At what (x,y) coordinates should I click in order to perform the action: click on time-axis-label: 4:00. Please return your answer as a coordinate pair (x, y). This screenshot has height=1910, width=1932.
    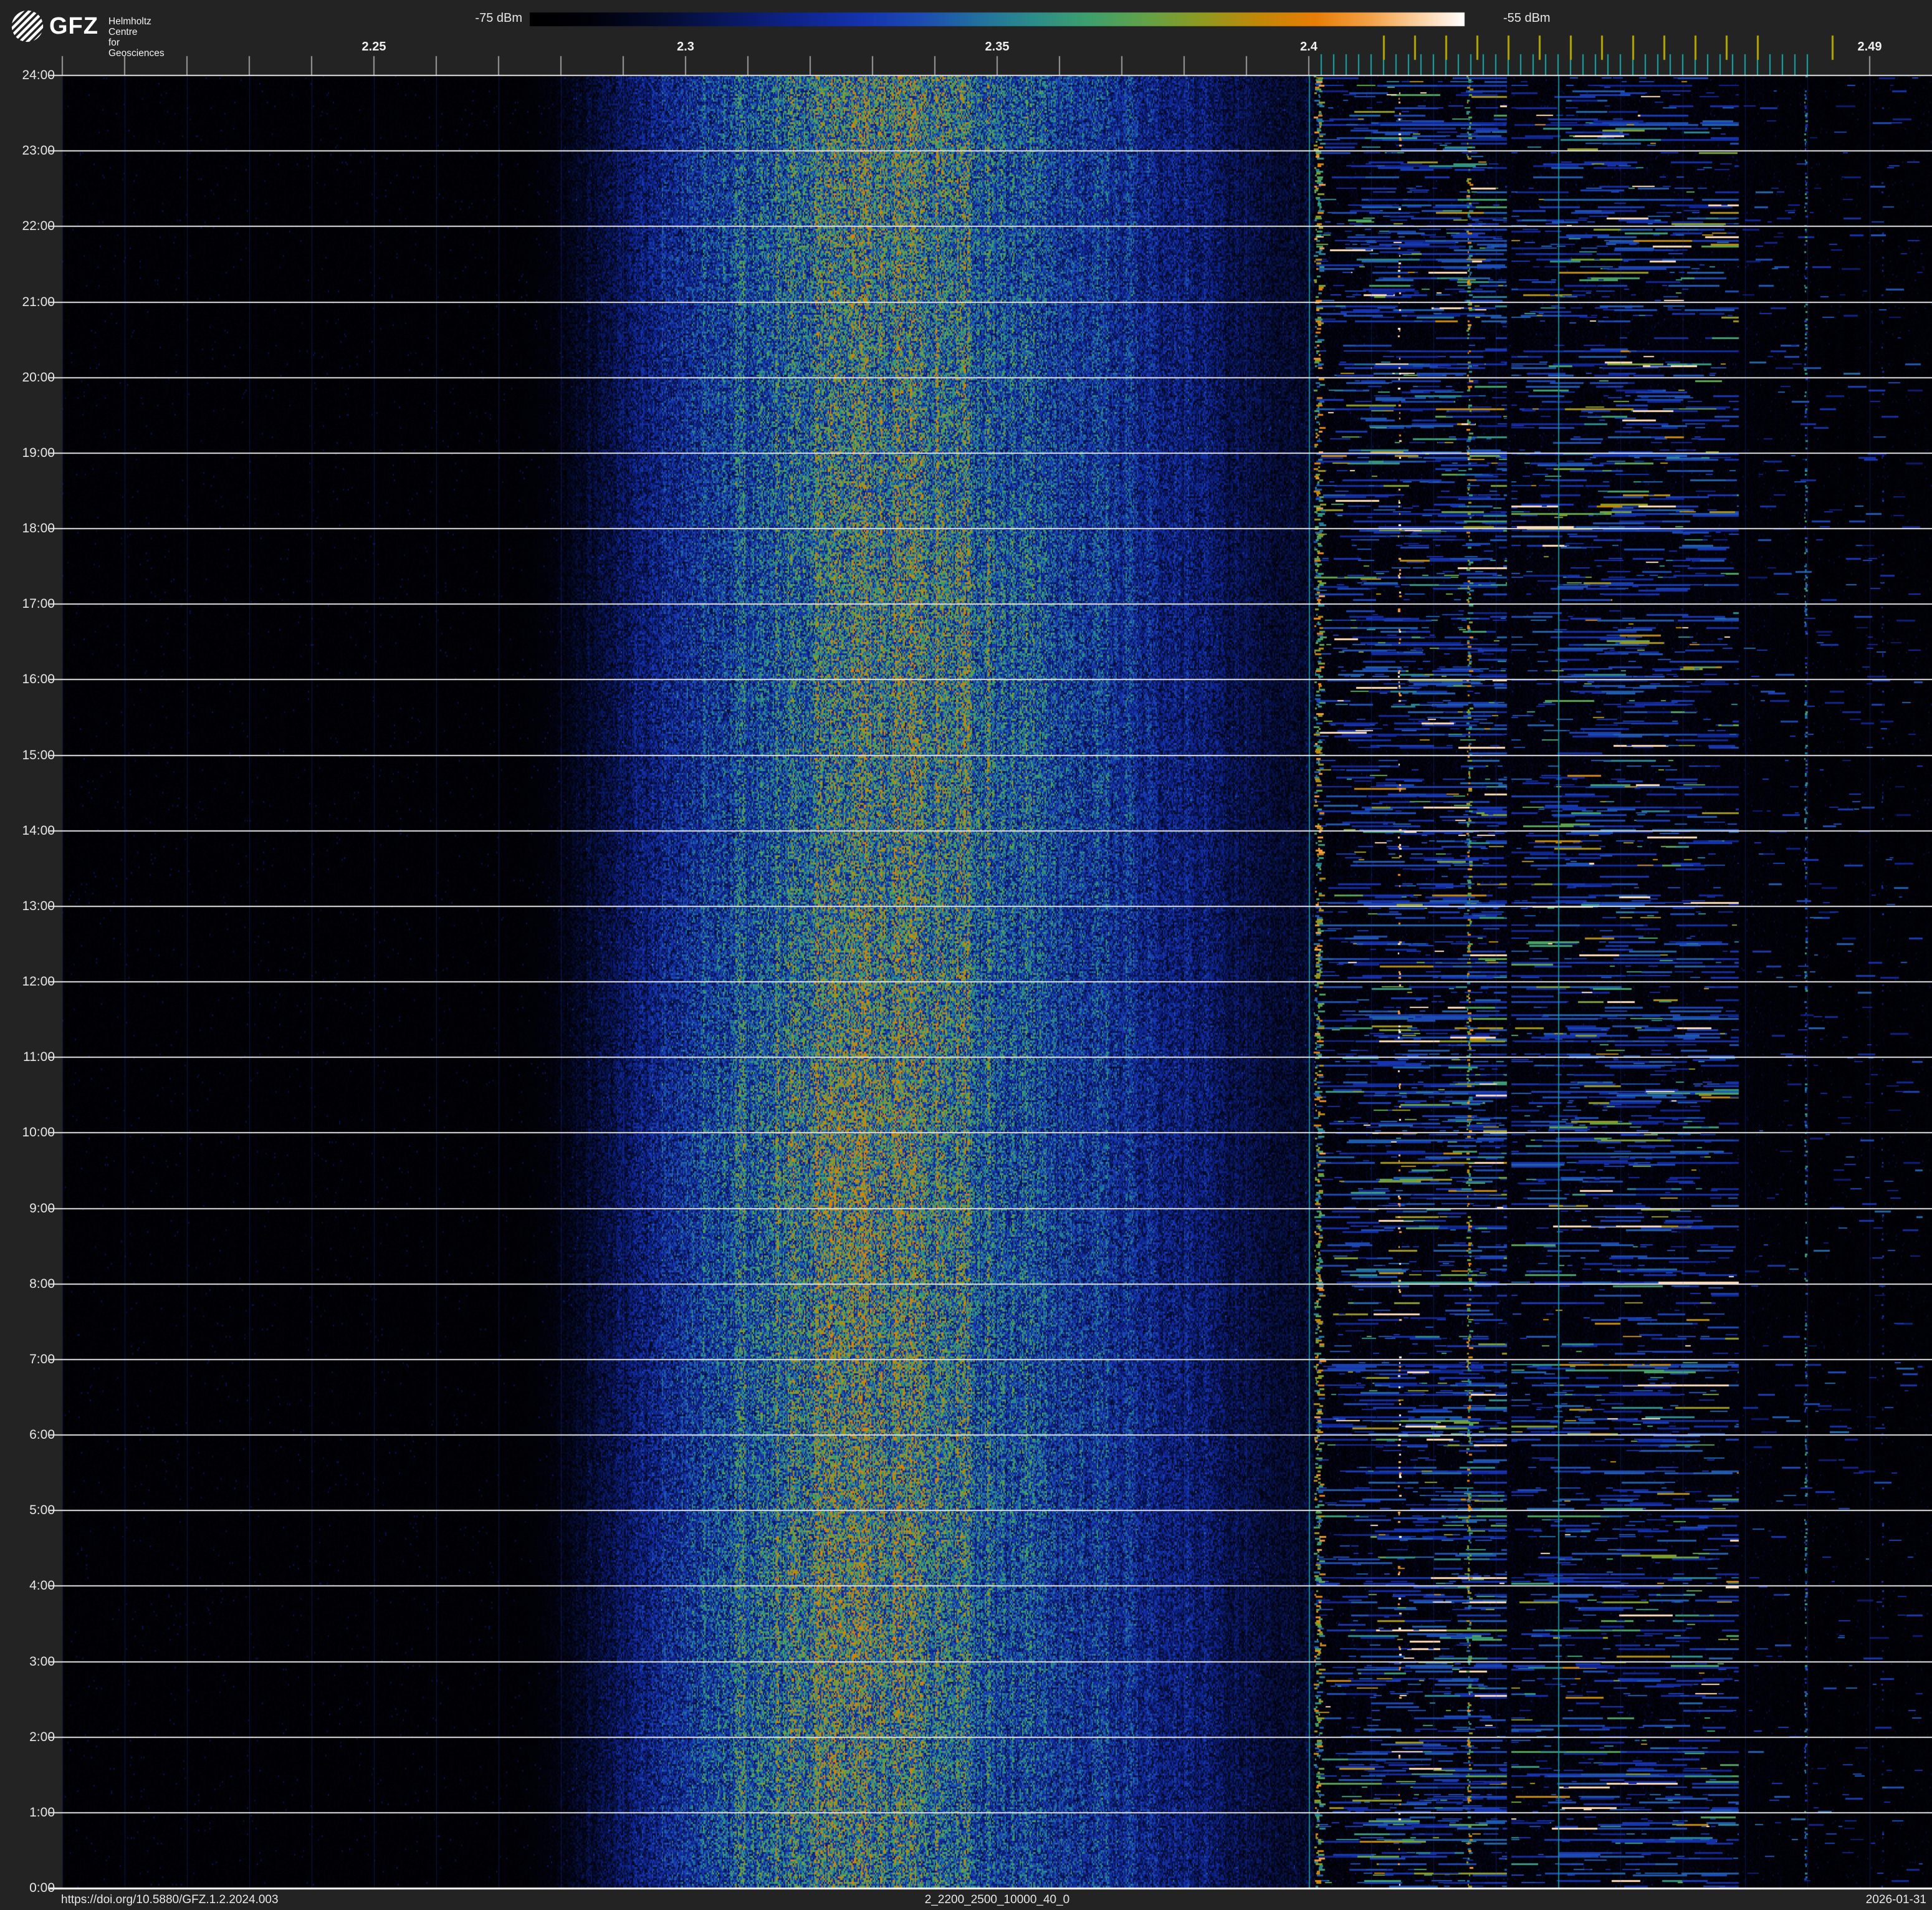
    Looking at the image, I should click on (42, 1585).